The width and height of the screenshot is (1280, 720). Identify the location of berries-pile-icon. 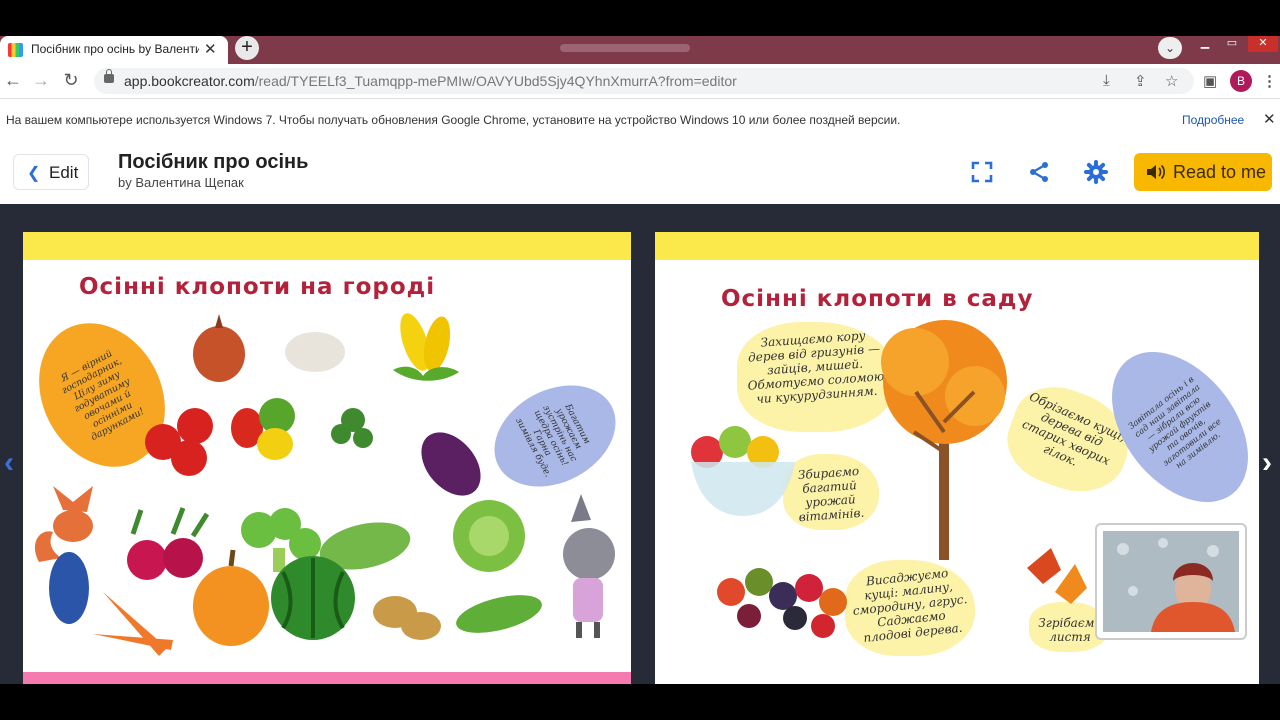
(782, 603).